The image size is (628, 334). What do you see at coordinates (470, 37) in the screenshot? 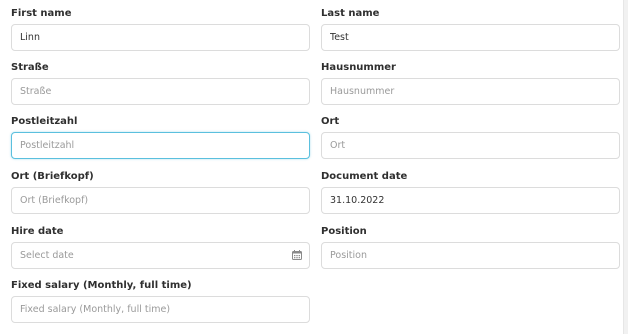
I see `last-name-input` at bounding box center [470, 37].